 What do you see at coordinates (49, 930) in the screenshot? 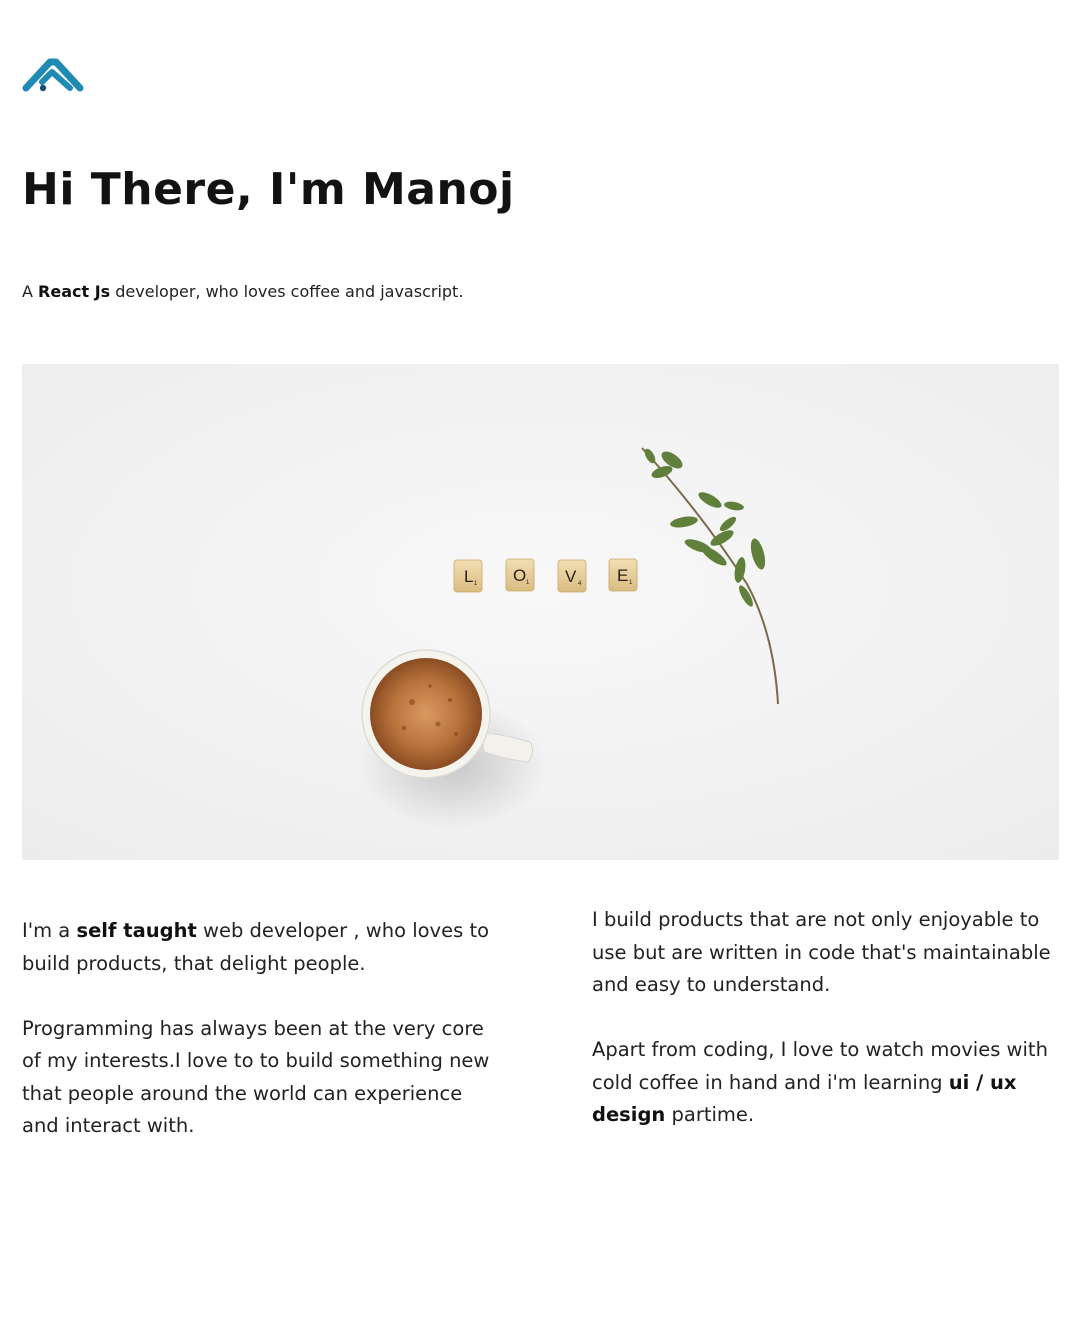
I see `about-text: I'm a` at bounding box center [49, 930].